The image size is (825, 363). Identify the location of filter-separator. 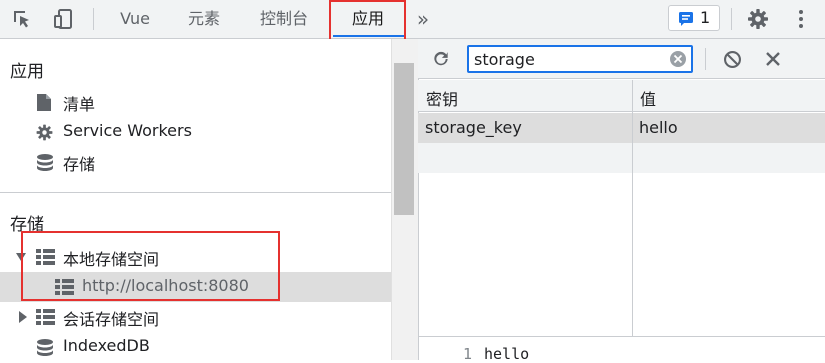
(705, 59).